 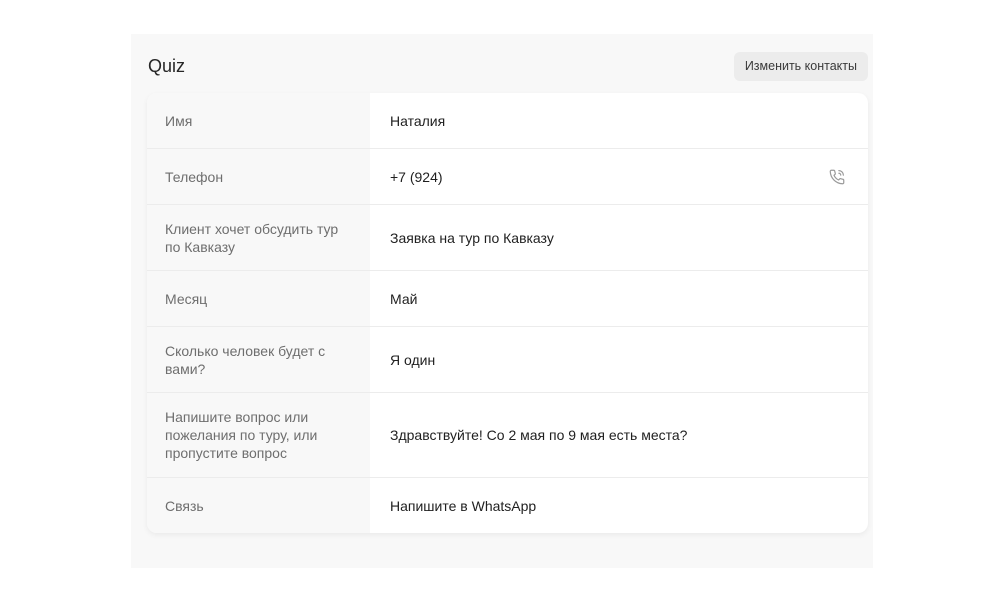 I want to click on phone-call-icon, so click(x=837, y=177).